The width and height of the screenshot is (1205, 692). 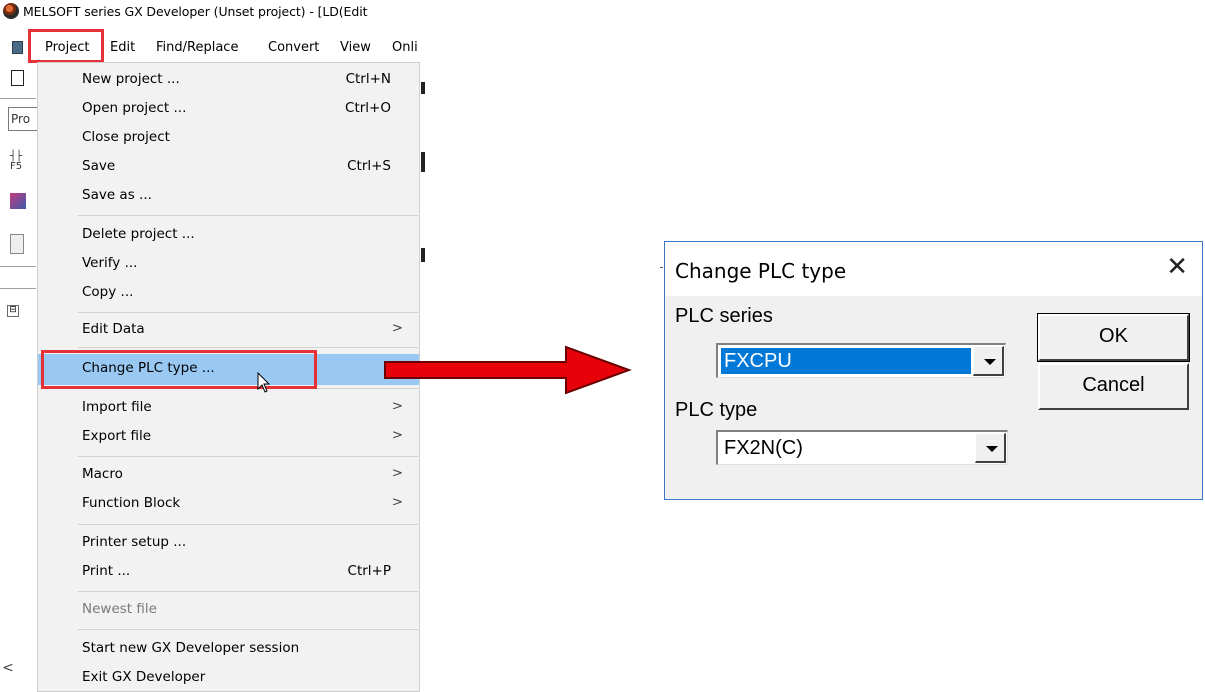 I want to click on menu-item-start-new-session: Start new GX Developer session, so click(x=228, y=649).